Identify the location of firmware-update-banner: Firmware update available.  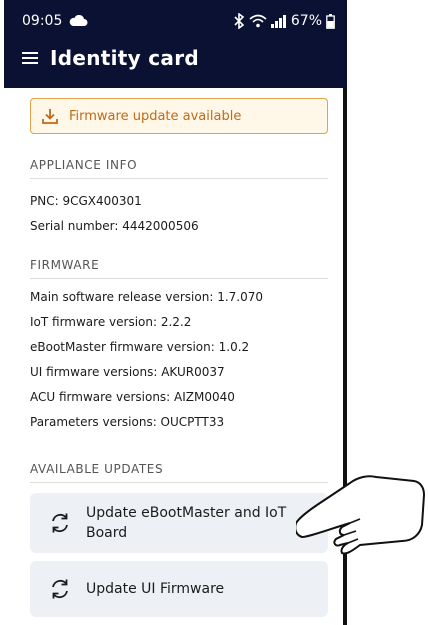
(179, 116).